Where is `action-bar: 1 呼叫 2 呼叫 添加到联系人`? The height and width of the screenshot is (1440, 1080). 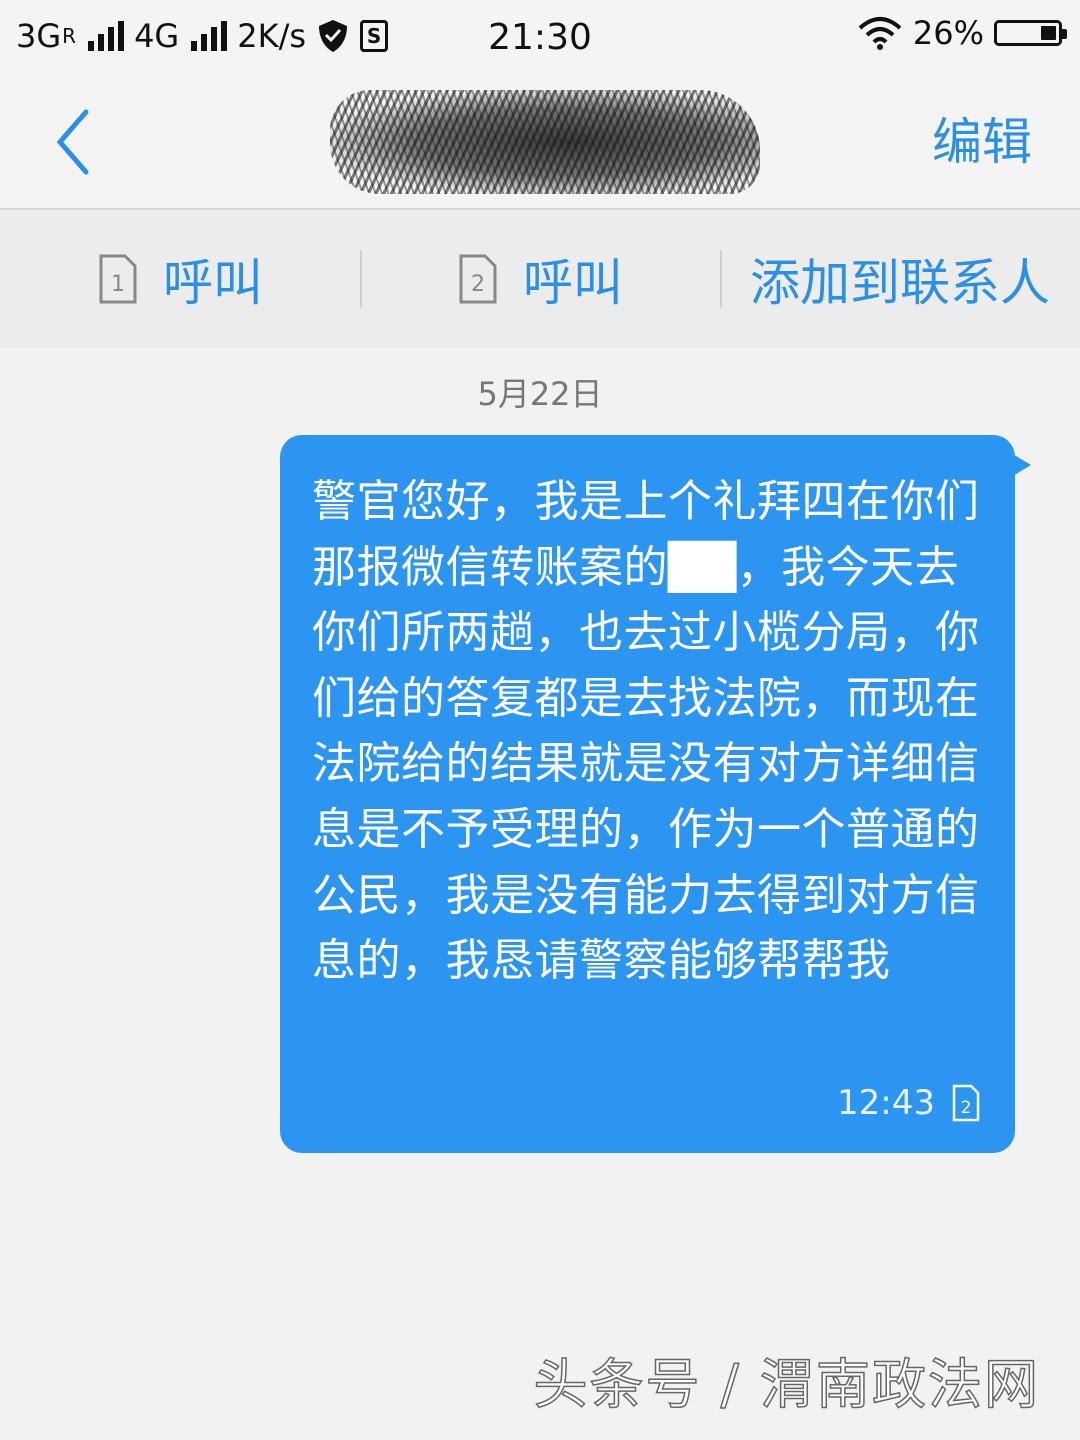 action-bar: 1 呼叫 2 呼叫 添加到联系人 is located at coordinates (540, 279).